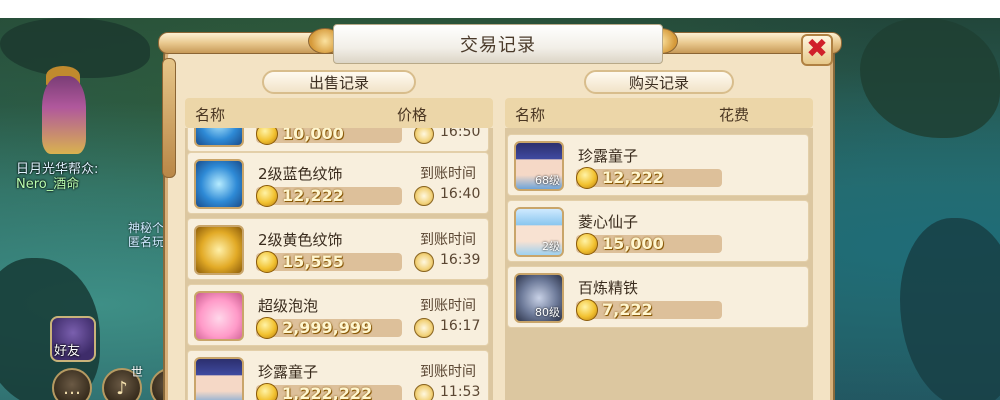 The height and width of the screenshot is (400, 1000). Describe the element at coordinates (338, 375) in the screenshot. I see `sell-record-row: 珍露童子 到账时间 1,222,222 11:53` at that location.